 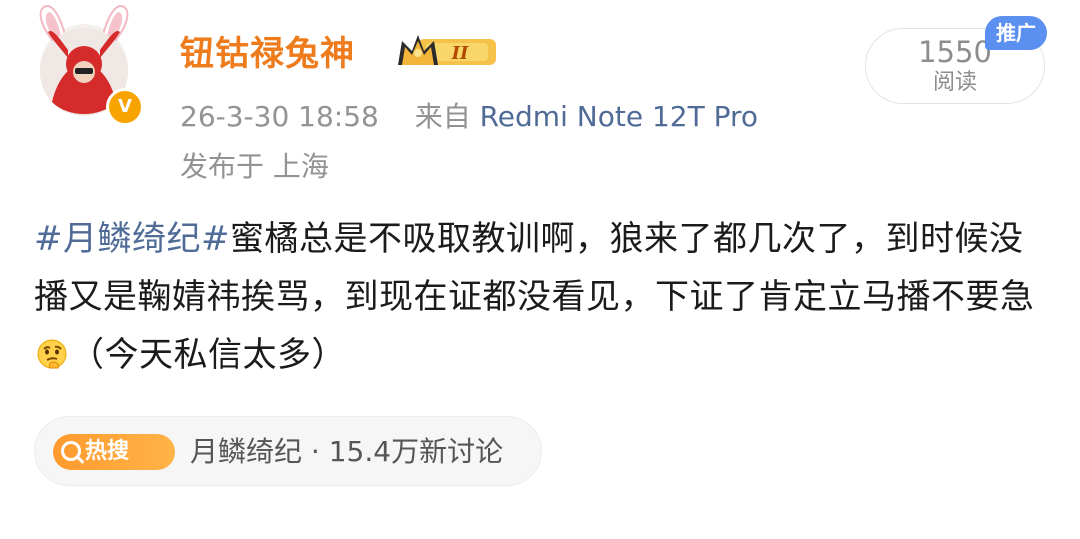 What do you see at coordinates (208, 355) in the screenshot?
I see `post-text-suffix: （今天私信太多）` at bounding box center [208, 355].